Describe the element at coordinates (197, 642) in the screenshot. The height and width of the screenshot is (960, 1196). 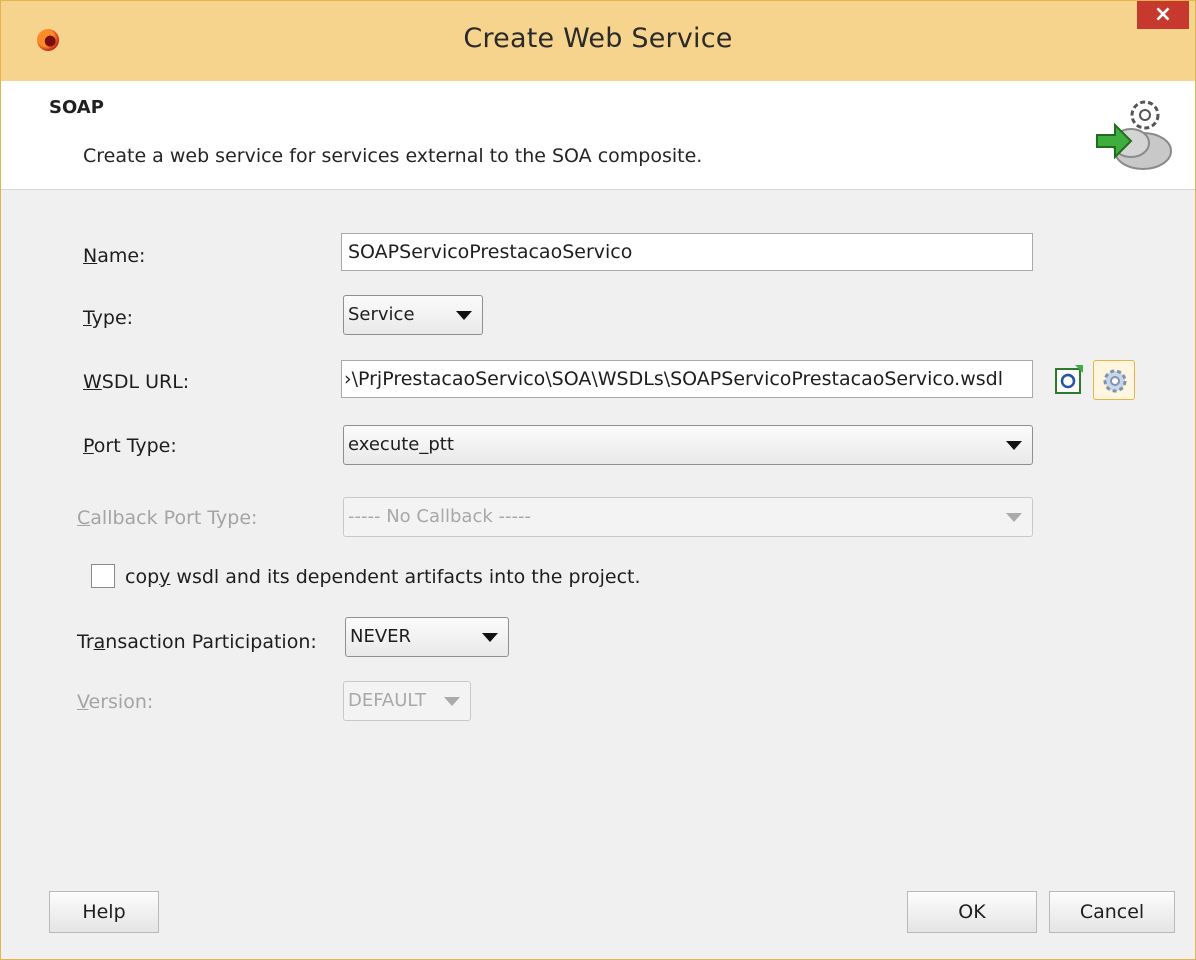
I see `transaction-participation-label: Transaction Participation:` at that location.